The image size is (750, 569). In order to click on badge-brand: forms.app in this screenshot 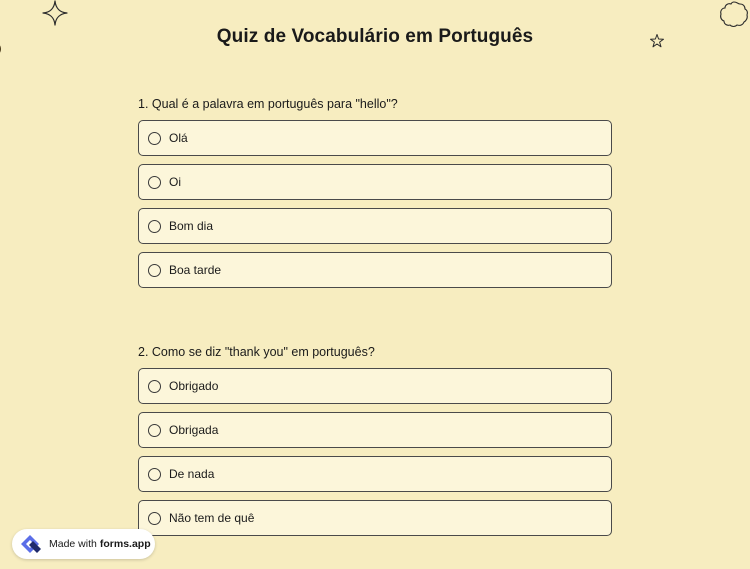, I will do `click(125, 544)`.